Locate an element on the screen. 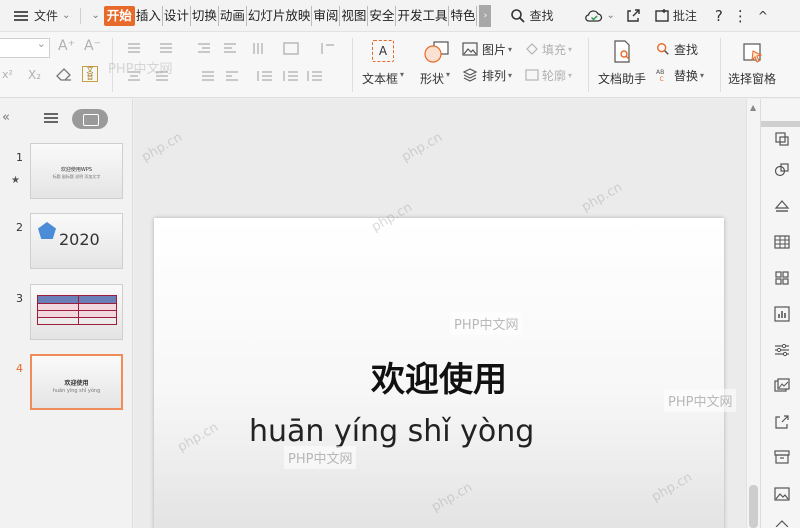 Image resolution: width=800 pixels, height=528 pixels. comment-button: 批注 is located at coordinates (675, 16).